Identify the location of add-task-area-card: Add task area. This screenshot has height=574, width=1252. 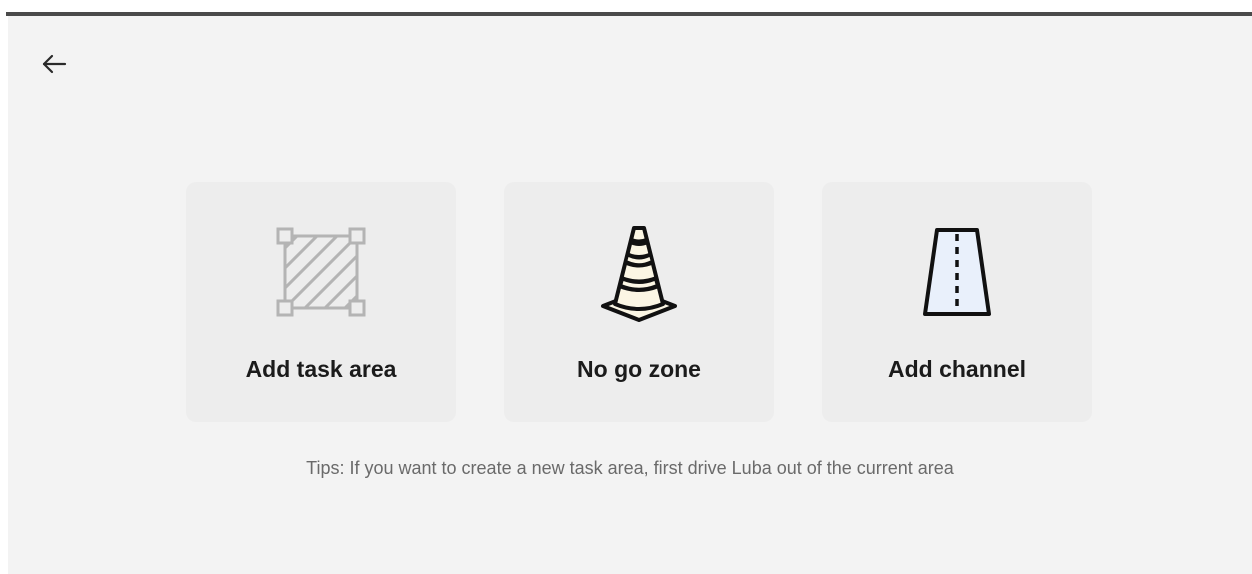
(321, 302).